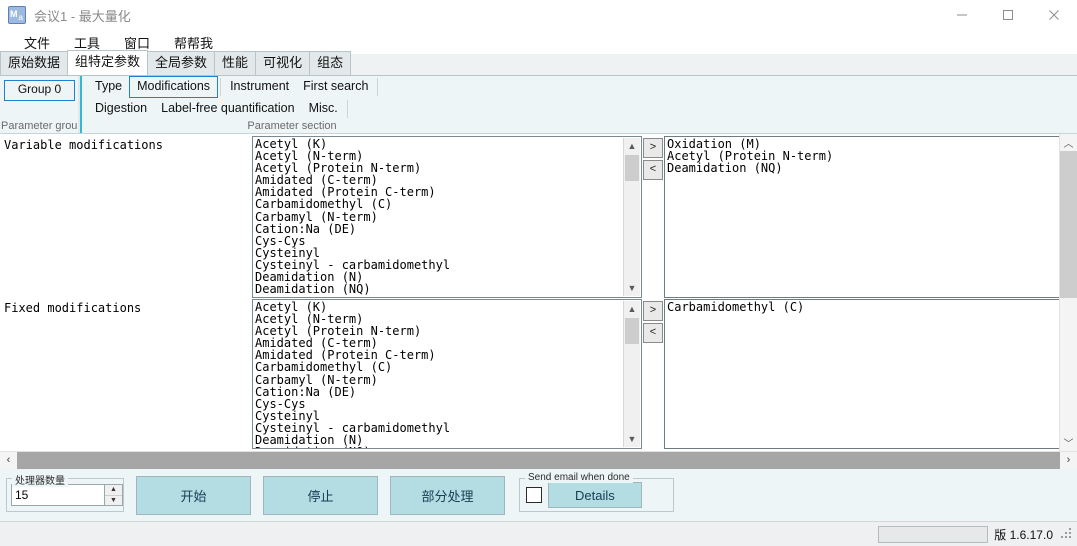  I want to click on tab-raw-data: 原始数据, so click(34, 63).